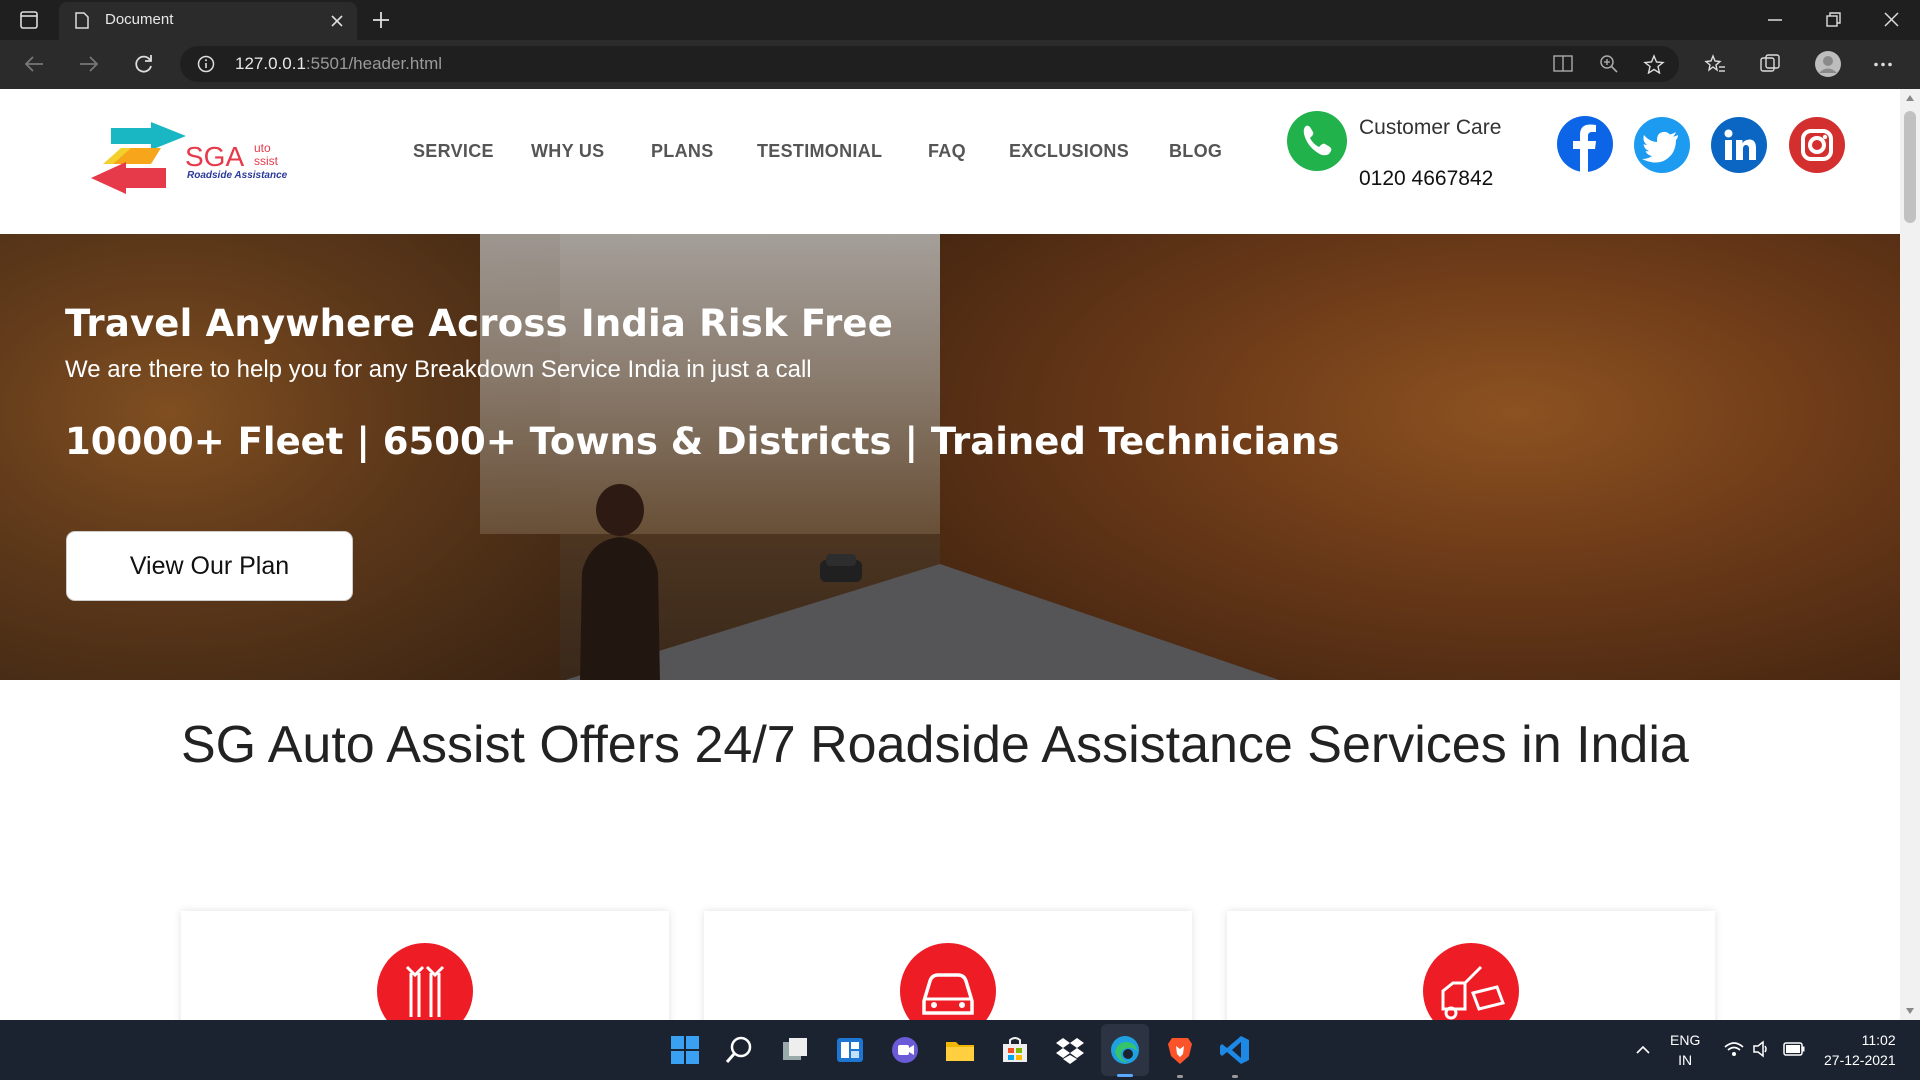  I want to click on restore-icon, so click(1833, 19).